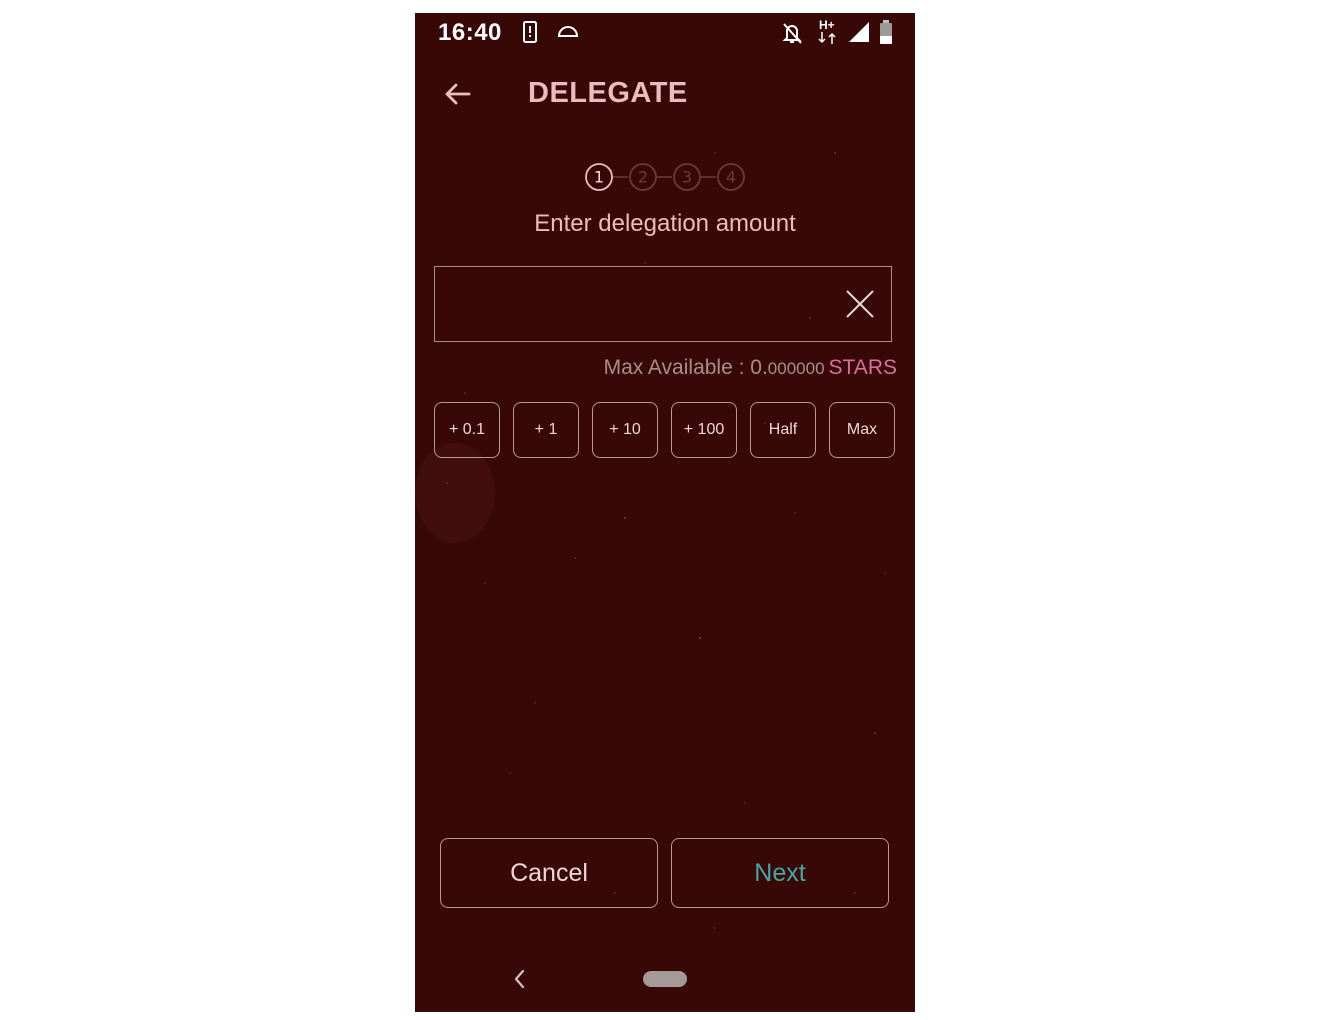 The height and width of the screenshot is (1020, 1320). Describe the element at coordinates (625, 430) in the screenshot. I see `add-10-button: + 10` at that location.